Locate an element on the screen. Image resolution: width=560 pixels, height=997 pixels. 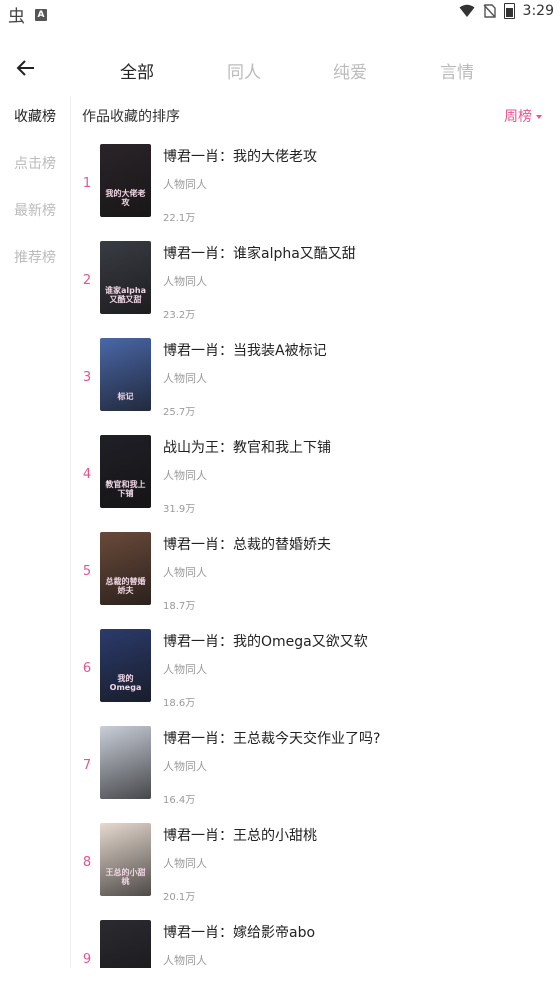
book-cover-image: 总裁的替婚娇夫 is located at coordinates (125, 568).